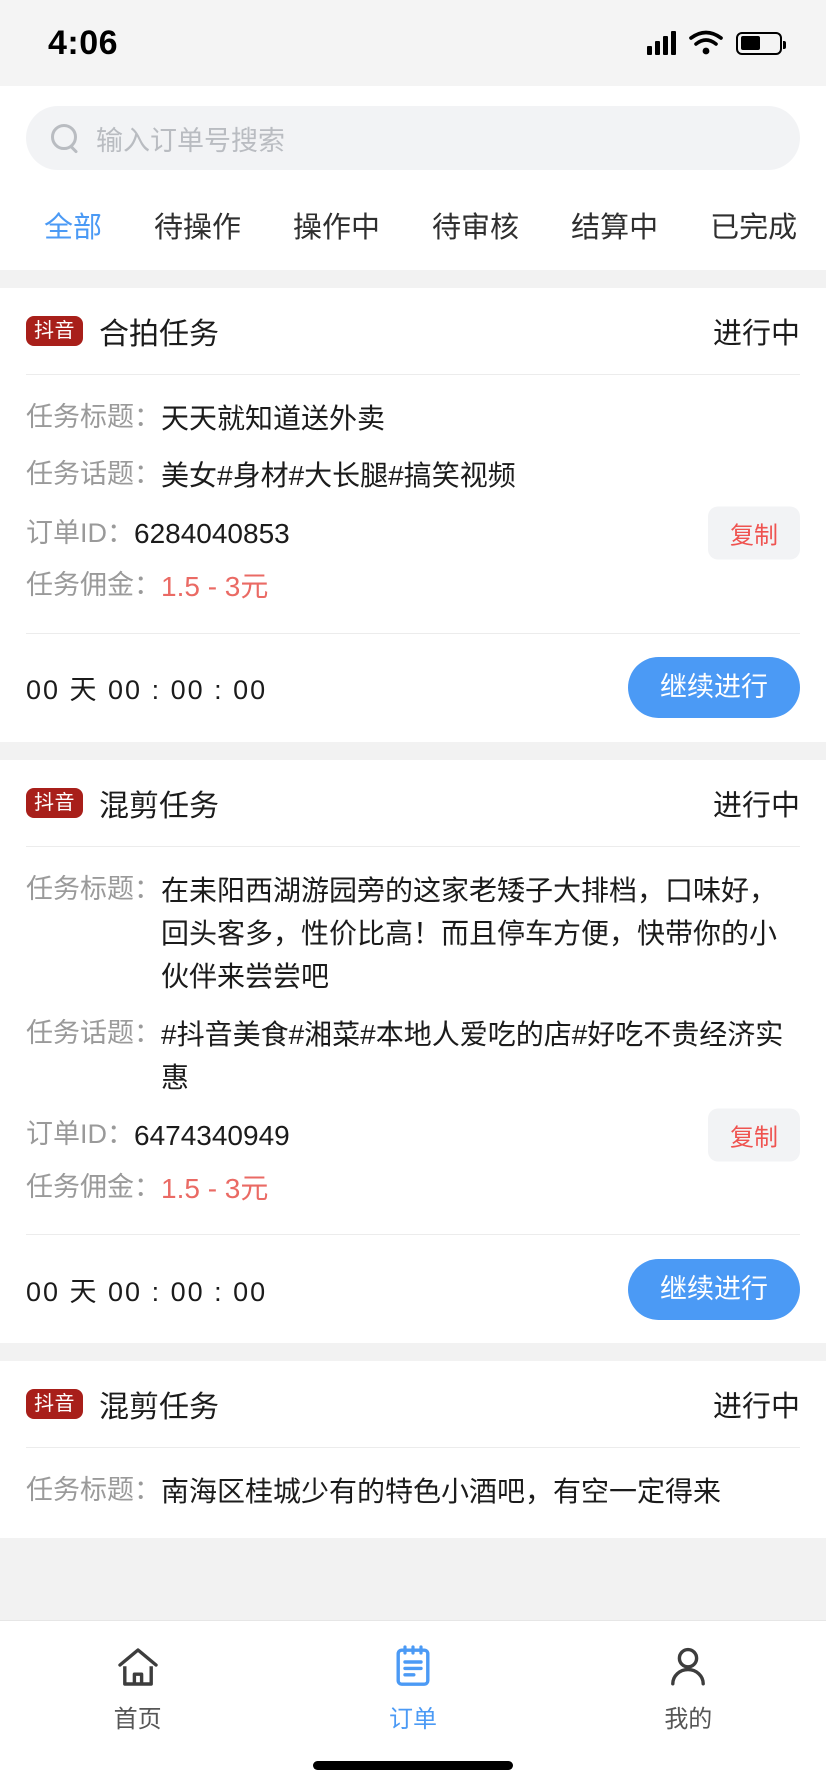 The image size is (826, 1790). What do you see at coordinates (137, 1667) in the screenshot?
I see `home-icon` at bounding box center [137, 1667].